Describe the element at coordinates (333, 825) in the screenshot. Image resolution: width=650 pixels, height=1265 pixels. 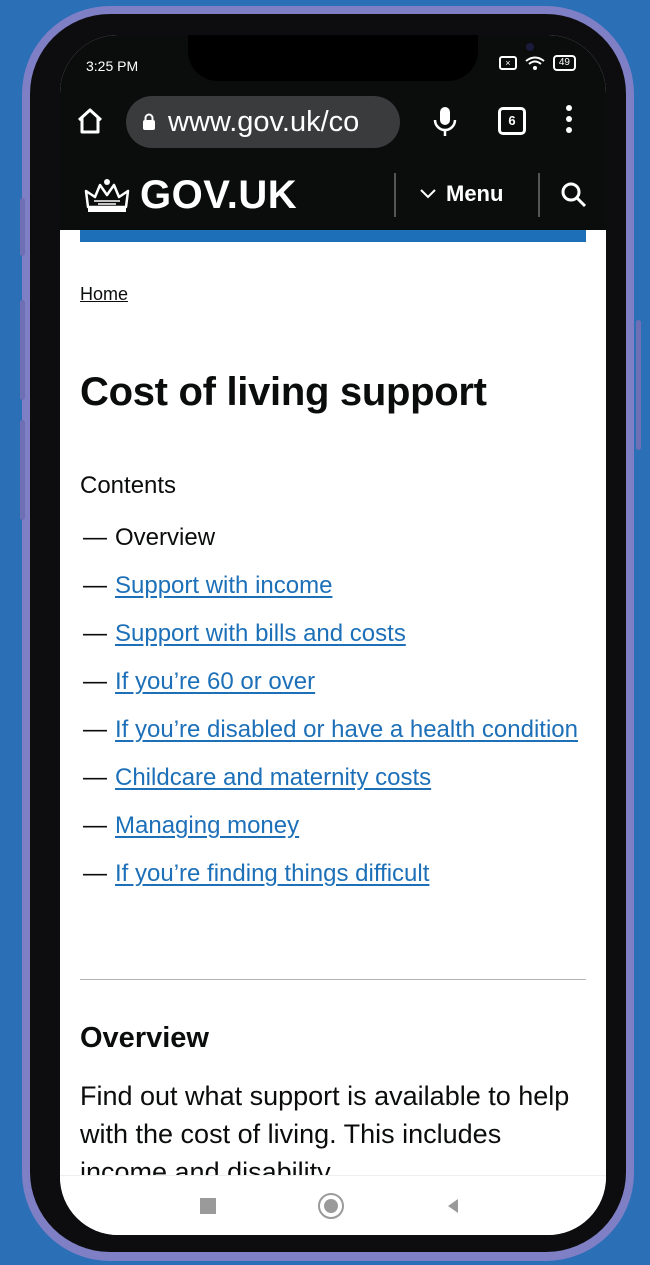
I see `contents-list-item: — Managing money` at that location.